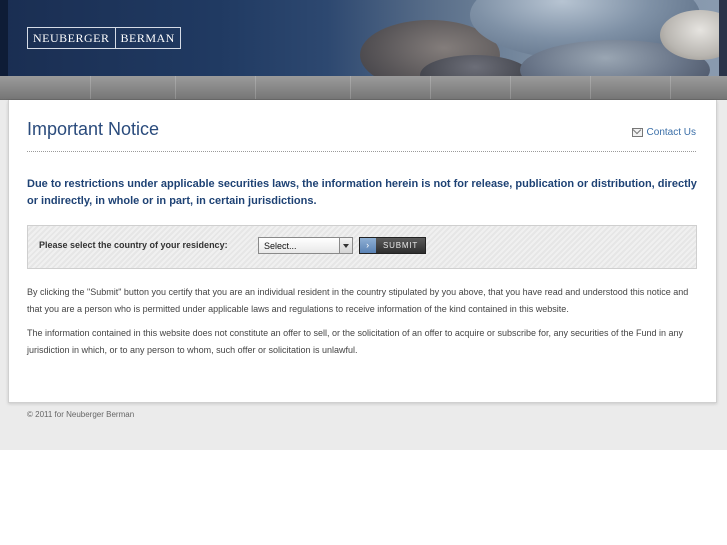  I want to click on contact-us-link: Contact Us, so click(663, 132).